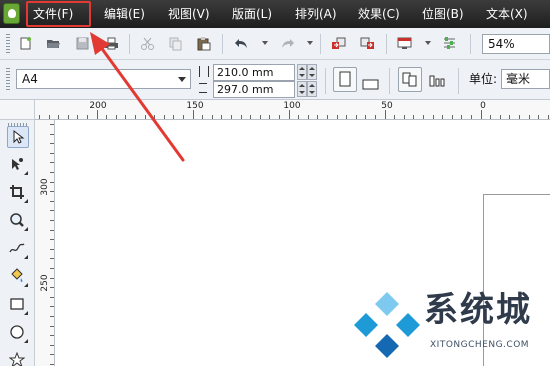 Image resolution: width=550 pixels, height=366 pixels. What do you see at coordinates (443, 14) in the screenshot?
I see `menu-bitmaps: 位图(B)` at bounding box center [443, 14].